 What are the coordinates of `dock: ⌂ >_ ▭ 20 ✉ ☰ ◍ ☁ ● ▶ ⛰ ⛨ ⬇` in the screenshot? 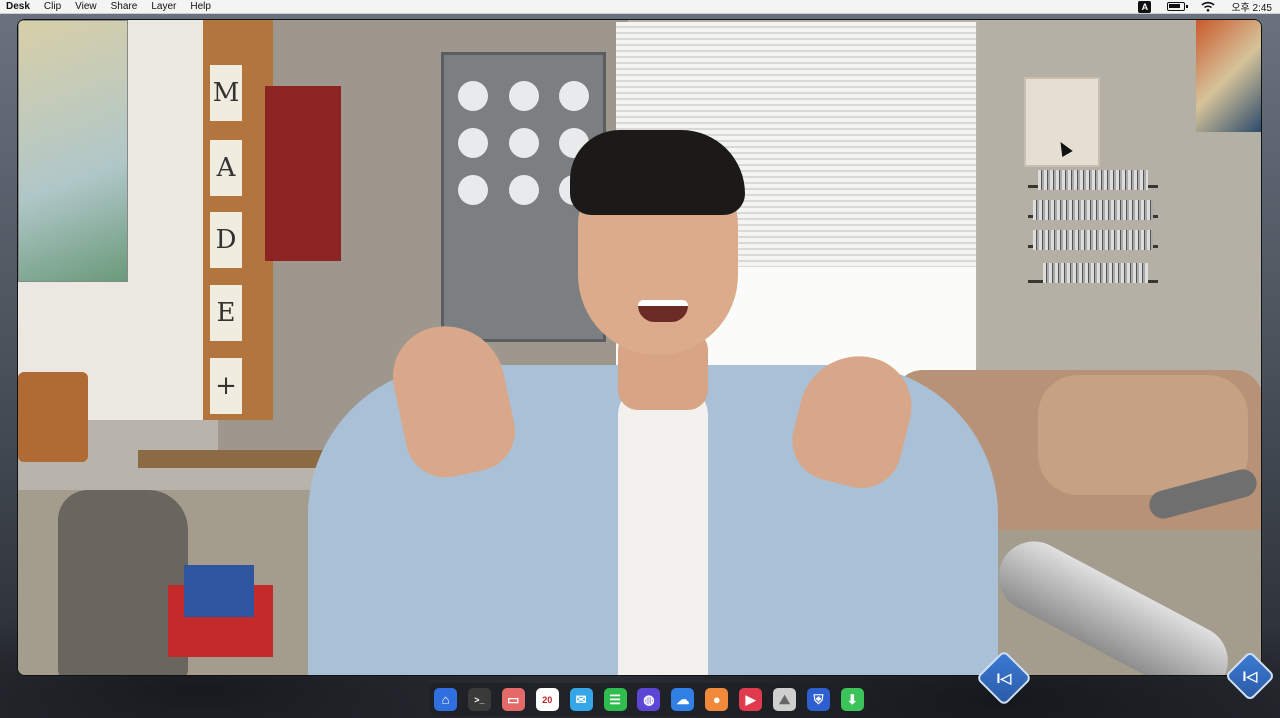 It's located at (649, 699).